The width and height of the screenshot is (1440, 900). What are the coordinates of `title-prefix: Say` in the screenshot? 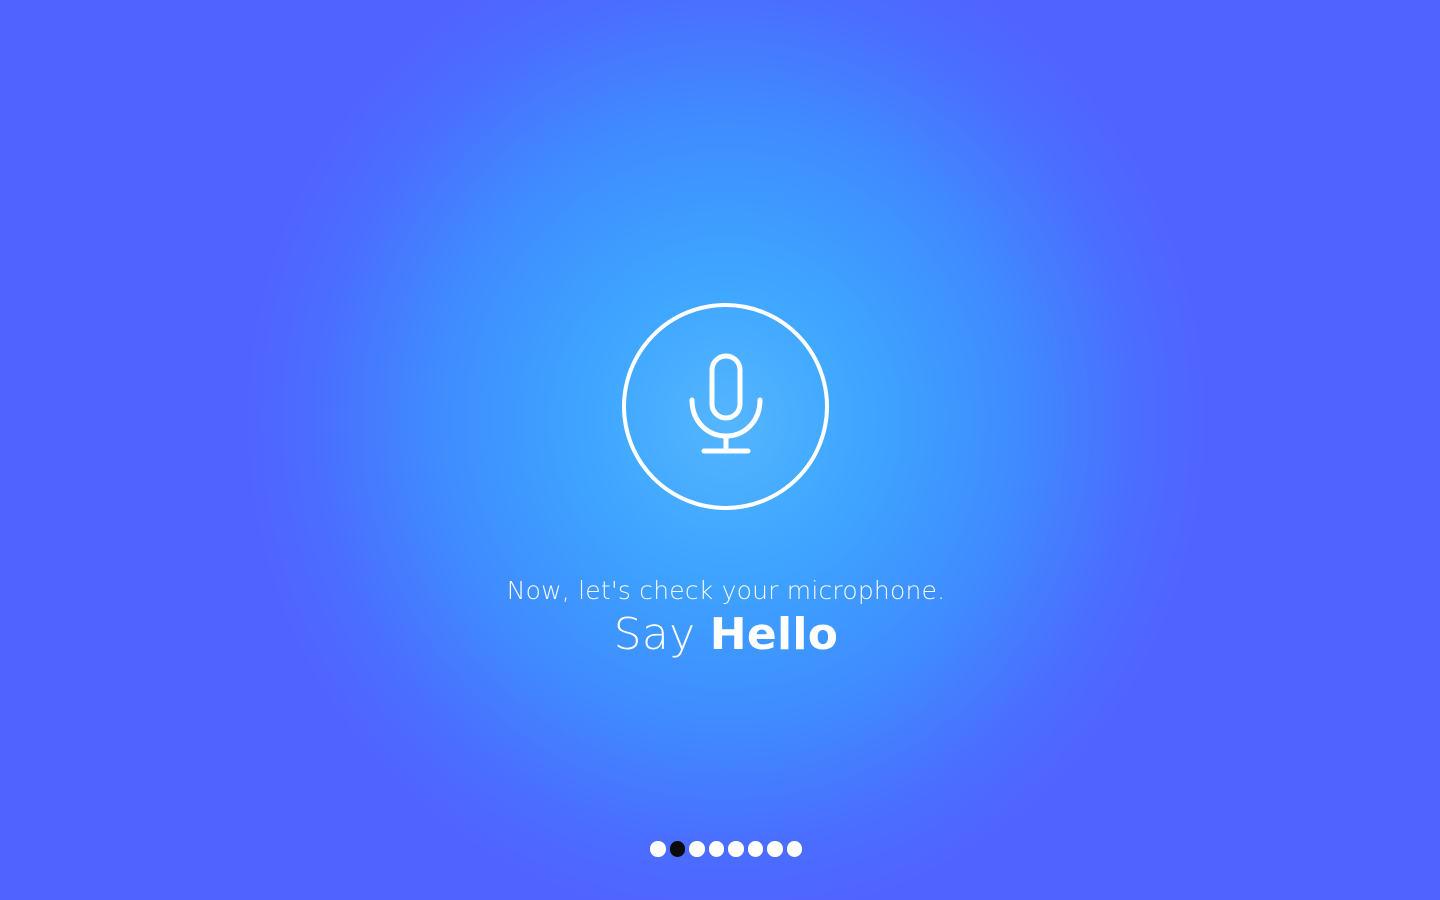 It's located at (654, 634).